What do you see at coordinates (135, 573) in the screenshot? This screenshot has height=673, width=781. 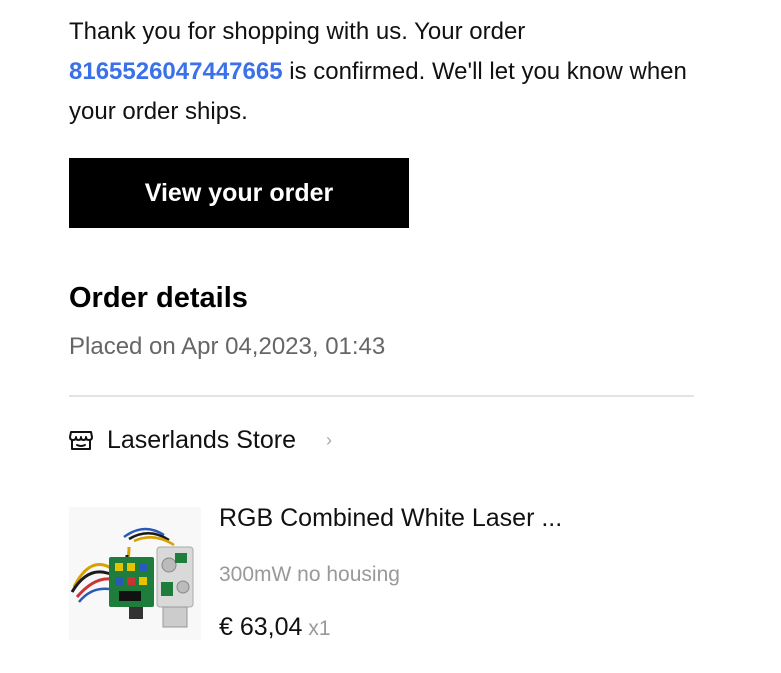 I see `product-image` at bounding box center [135, 573].